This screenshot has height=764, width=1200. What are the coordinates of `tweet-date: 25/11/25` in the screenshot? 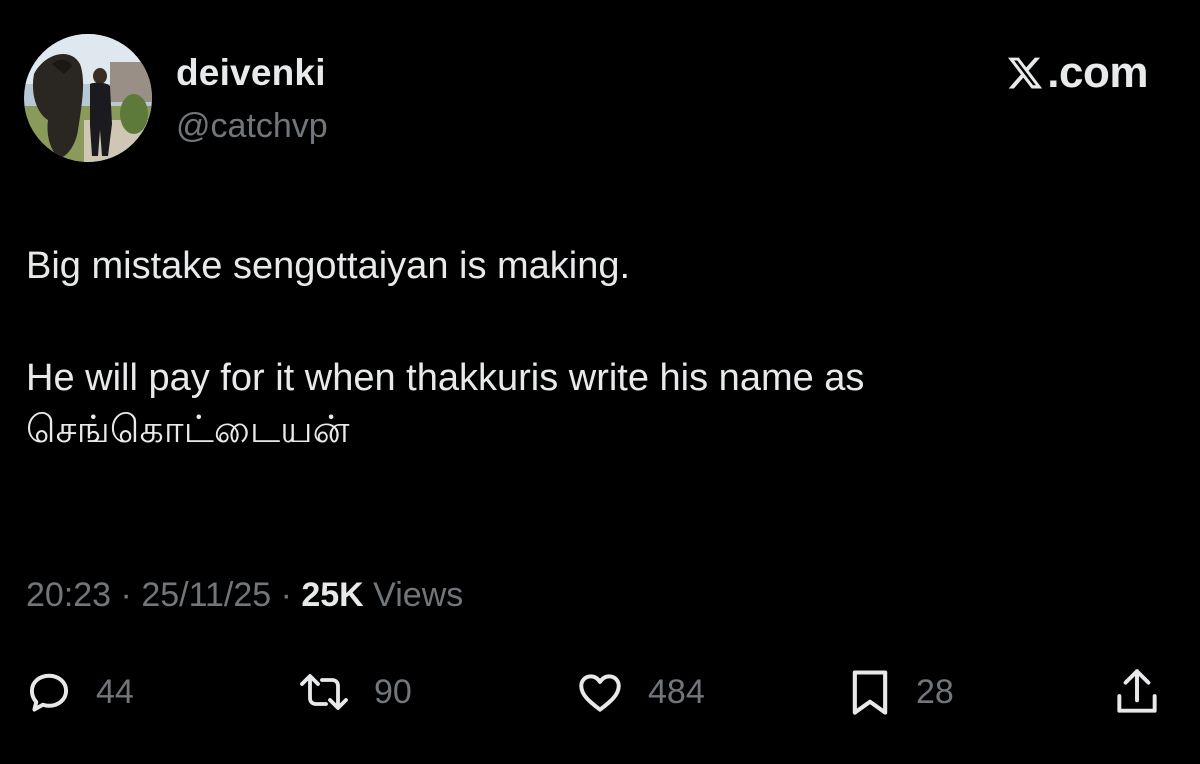 It's located at (206, 595).